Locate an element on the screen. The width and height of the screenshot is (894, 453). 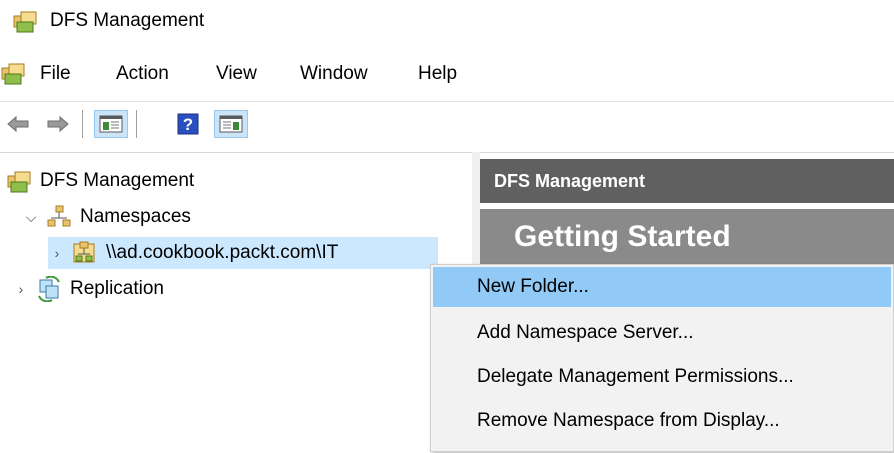
help-button: ? is located at coordinates (188, 124).